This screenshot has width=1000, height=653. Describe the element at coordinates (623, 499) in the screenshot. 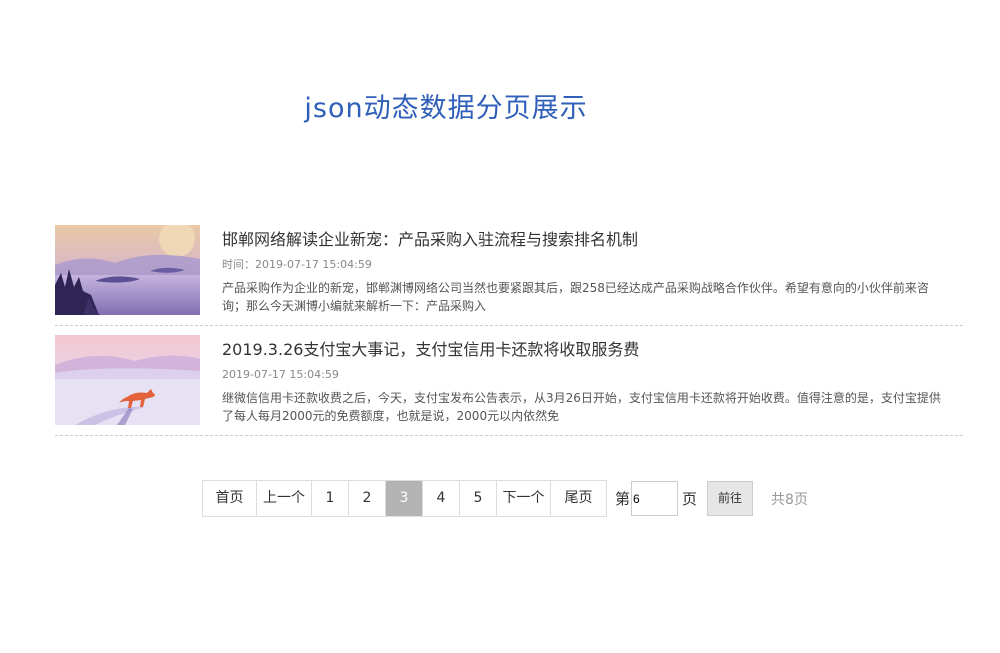

I see `jump-prefix: 第` at that location.